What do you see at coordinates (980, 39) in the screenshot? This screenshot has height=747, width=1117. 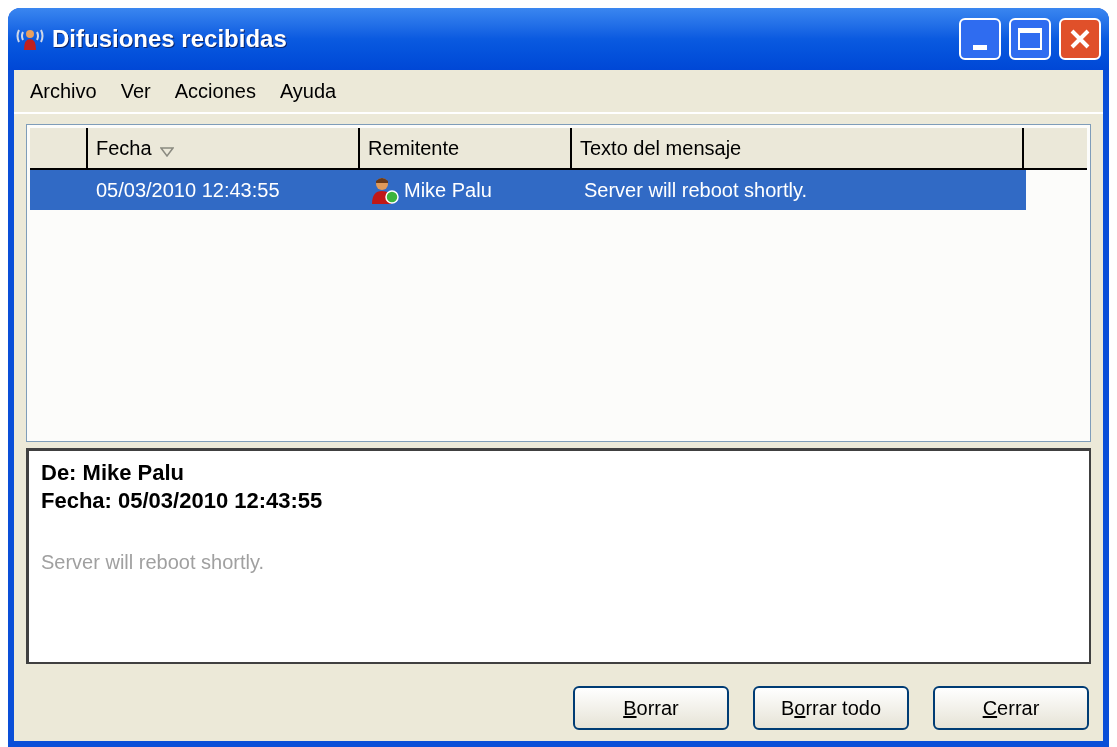 I see `minimize-button` at bounding box center [980, 39].